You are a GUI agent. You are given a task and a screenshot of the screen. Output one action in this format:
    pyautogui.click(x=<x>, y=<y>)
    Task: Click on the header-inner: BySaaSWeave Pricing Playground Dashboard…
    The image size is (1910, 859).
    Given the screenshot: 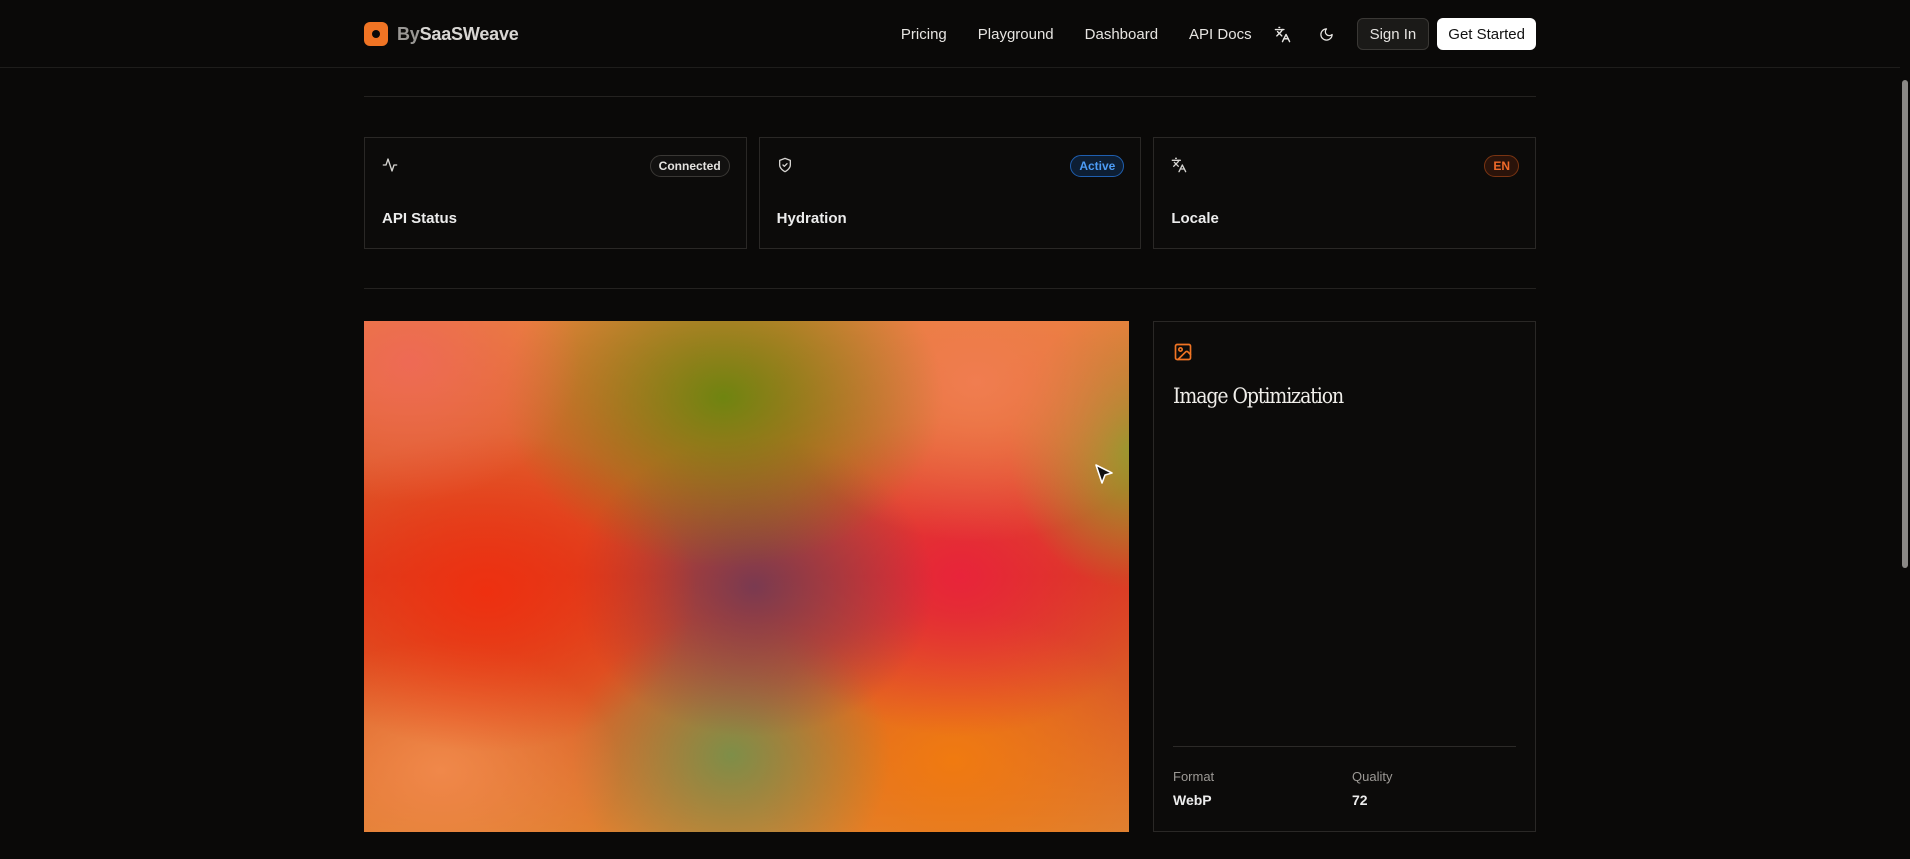 What is the action you would take?
    pyautogui.click(x=950, y=34)
    